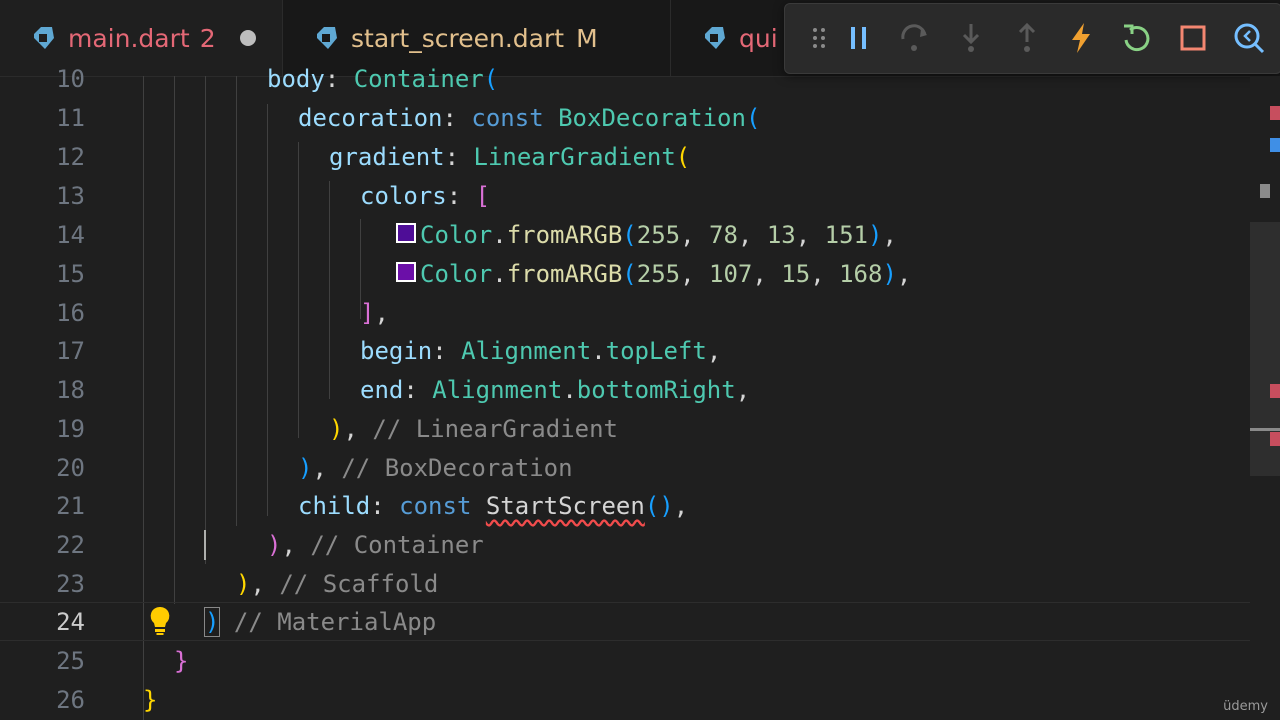  What do you see at coordinates (565, 506) in the screenshot?
I see `error-squiggle: StartScreen` at bounding box center [565, 506].